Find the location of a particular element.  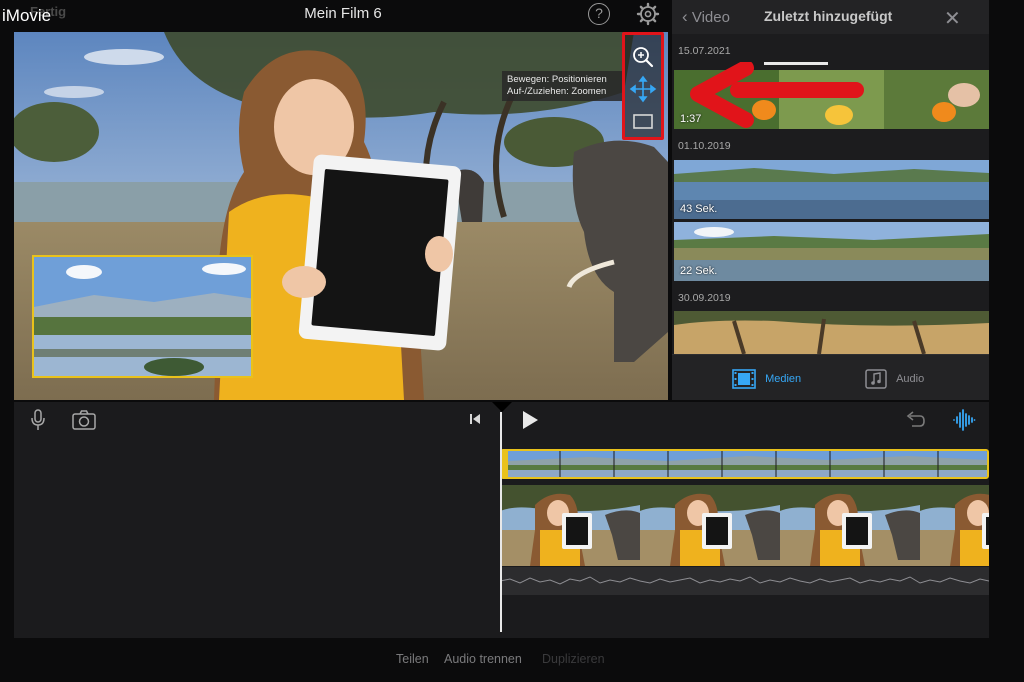

bottom-action-bar: Teilen Audio trennen Duplizieren is located at coordinates (512, 661).